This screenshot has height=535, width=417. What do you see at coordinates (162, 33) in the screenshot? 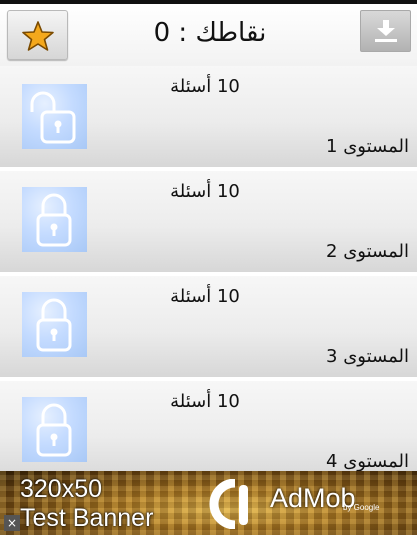
I see `score-value: 0` at bounding box center [162, 33].